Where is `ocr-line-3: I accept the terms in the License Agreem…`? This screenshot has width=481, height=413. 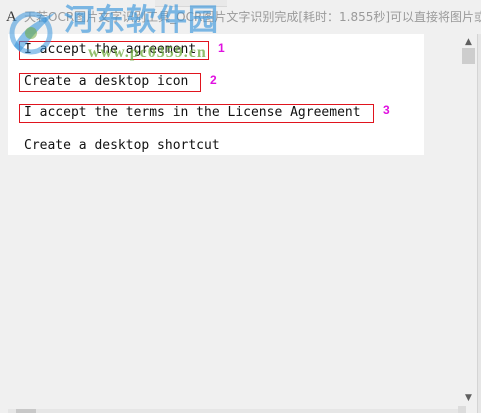 ocr-line-3: I accept the terms in the License Agreem… is located at coordinates (192, 113).